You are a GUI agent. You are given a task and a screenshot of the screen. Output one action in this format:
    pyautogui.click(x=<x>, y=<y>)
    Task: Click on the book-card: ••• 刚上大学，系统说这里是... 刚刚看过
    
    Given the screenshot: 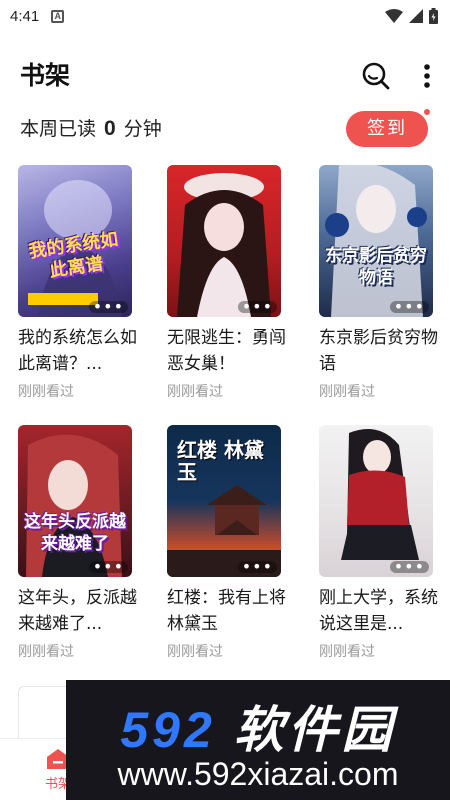 What is the action you would take?
    pyautogui.click(x=378, y=543)
    